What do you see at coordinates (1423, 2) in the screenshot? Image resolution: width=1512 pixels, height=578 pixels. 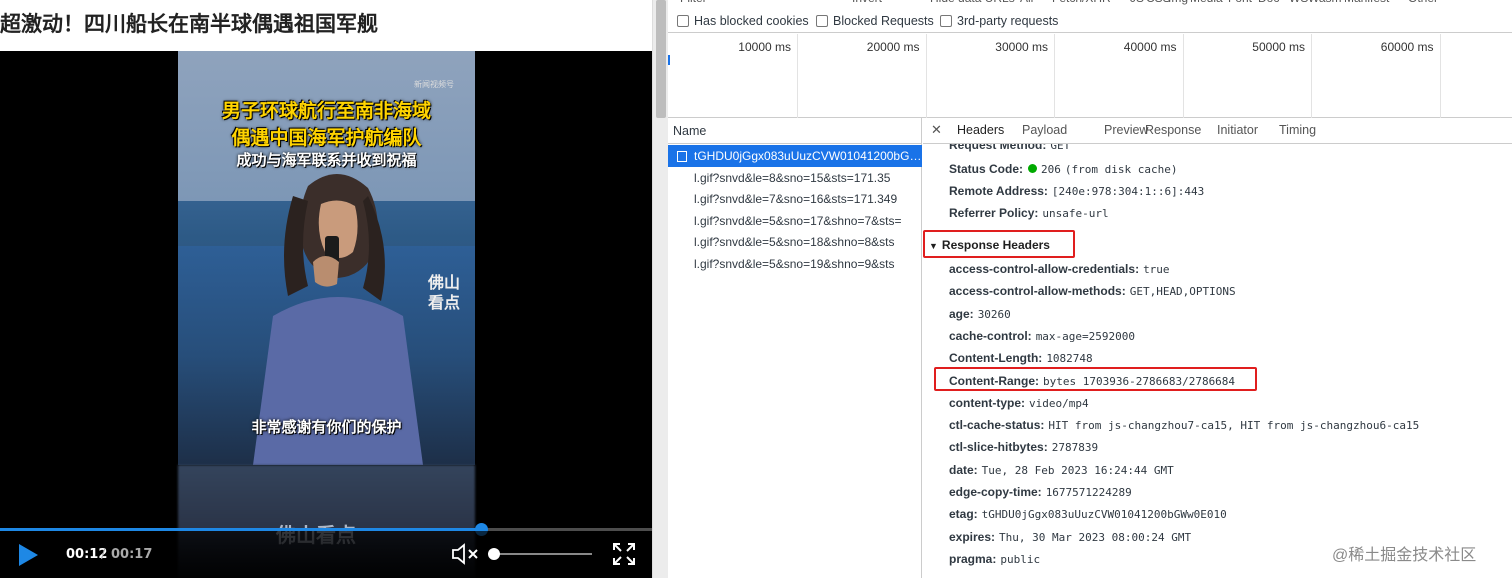 I see `filter-toolbar-item: Other` at bounding box center [1423, 2].